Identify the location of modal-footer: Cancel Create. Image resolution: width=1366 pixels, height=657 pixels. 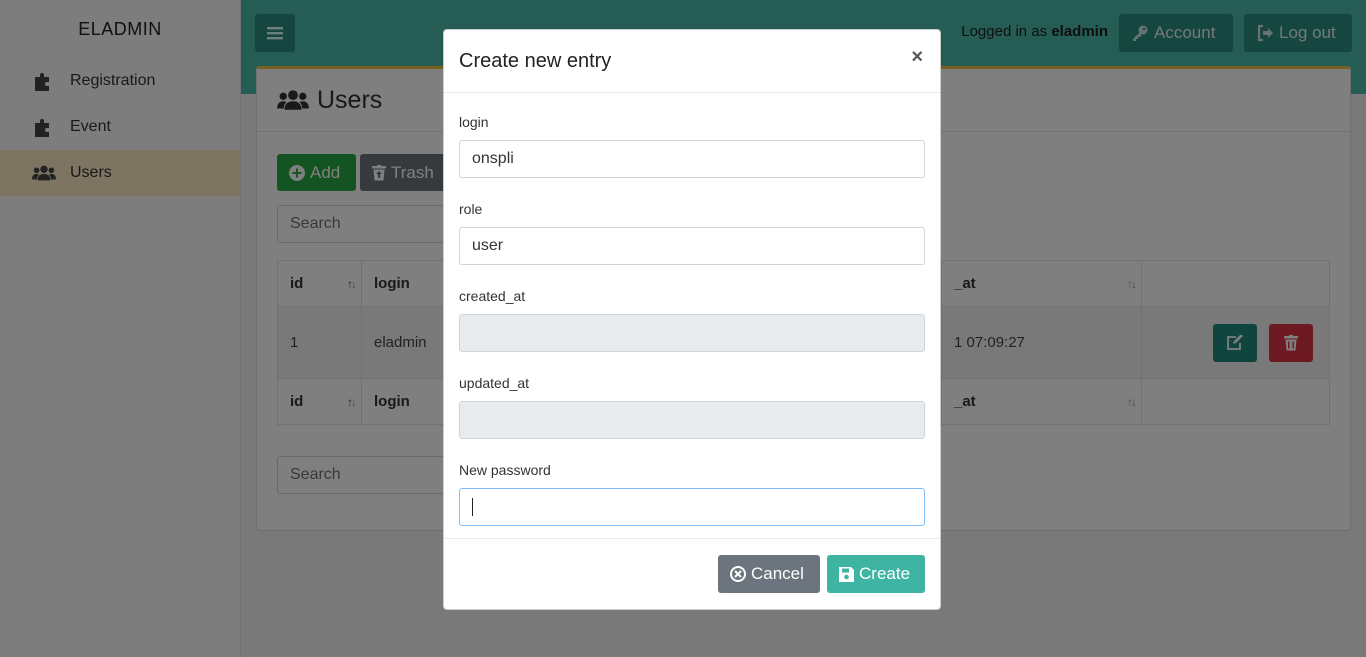
(692, 573).